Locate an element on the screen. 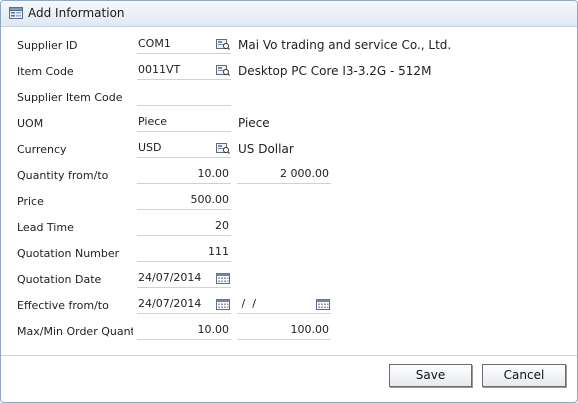  currency-label: Currency is located at coordinates (42, 149).